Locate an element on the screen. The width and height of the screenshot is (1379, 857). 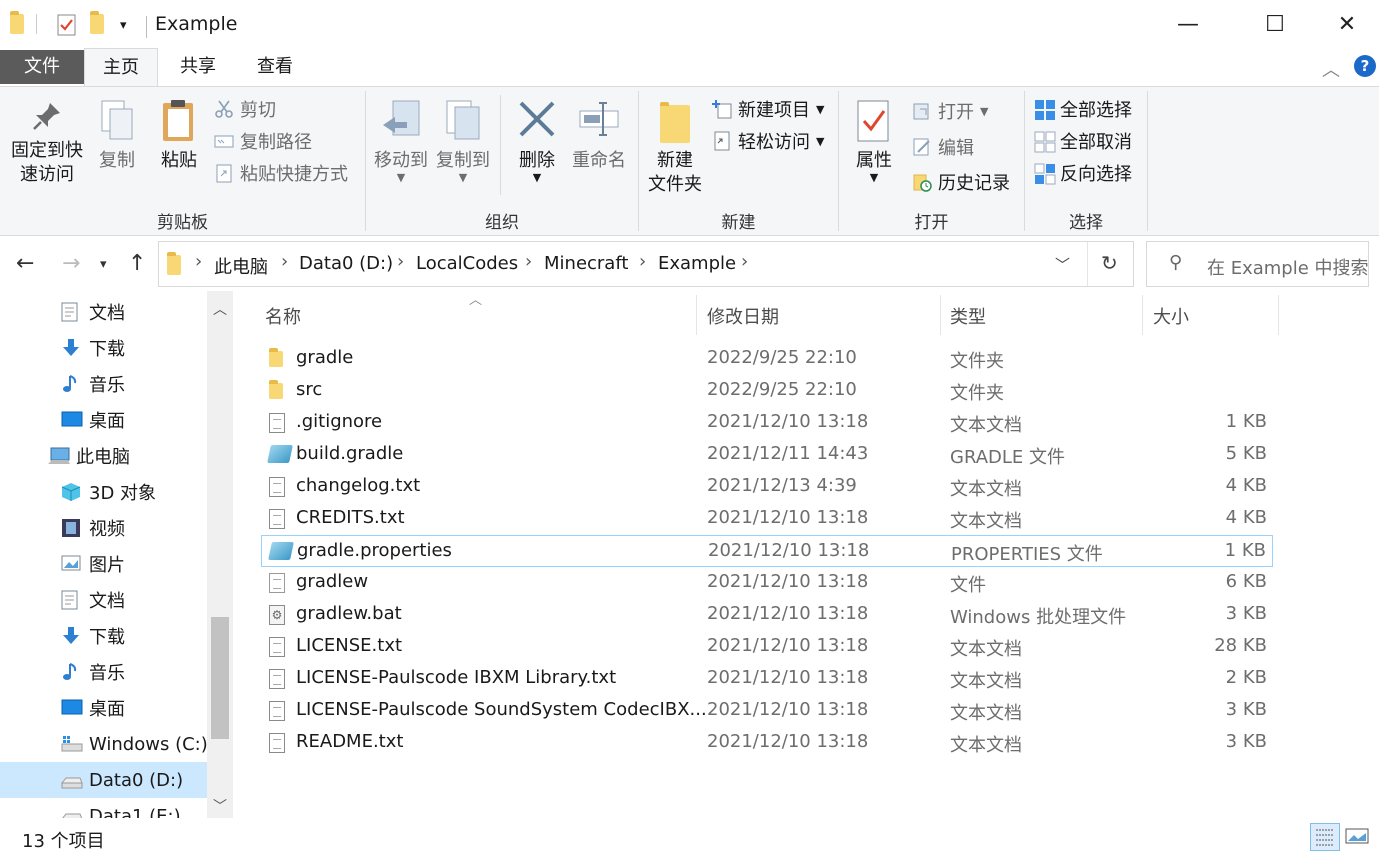
file-row: gradlew 2021/12/10 13:18 文件 6 KB is located at coordinates (767, 583).